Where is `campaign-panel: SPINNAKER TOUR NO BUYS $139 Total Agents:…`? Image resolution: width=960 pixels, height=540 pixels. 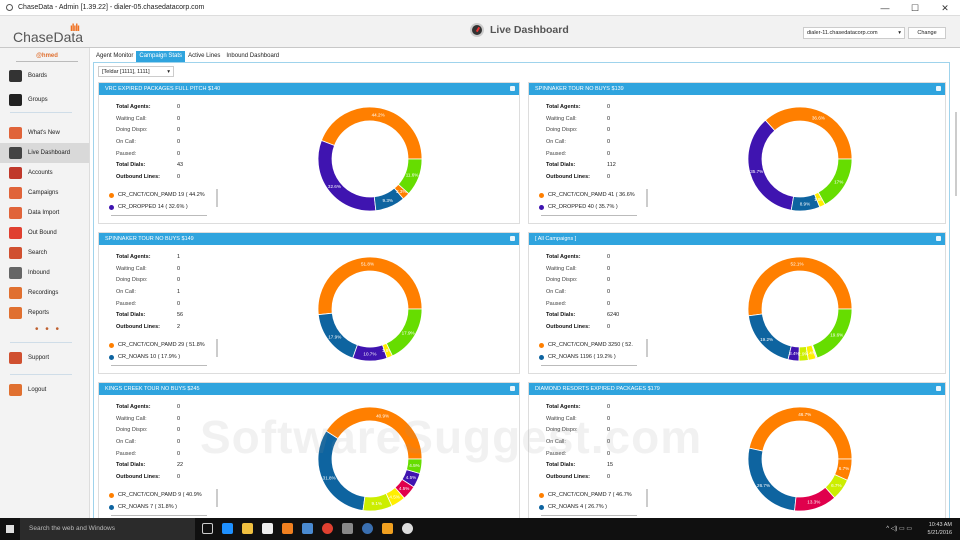 campaign-panel: SPINNAKER TOUR NO BUYS $139 Total Agents:… is located at coordinates (737, 153).